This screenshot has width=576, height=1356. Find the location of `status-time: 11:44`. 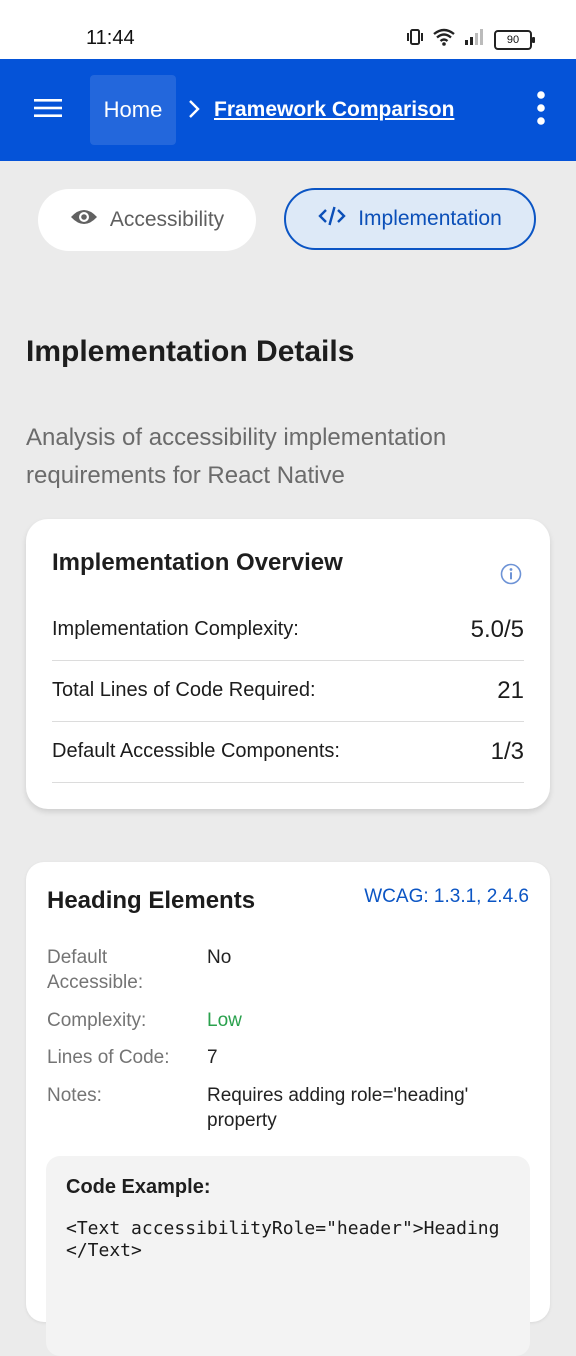

status-time: 11:44 is located at coordinates (110, 38).